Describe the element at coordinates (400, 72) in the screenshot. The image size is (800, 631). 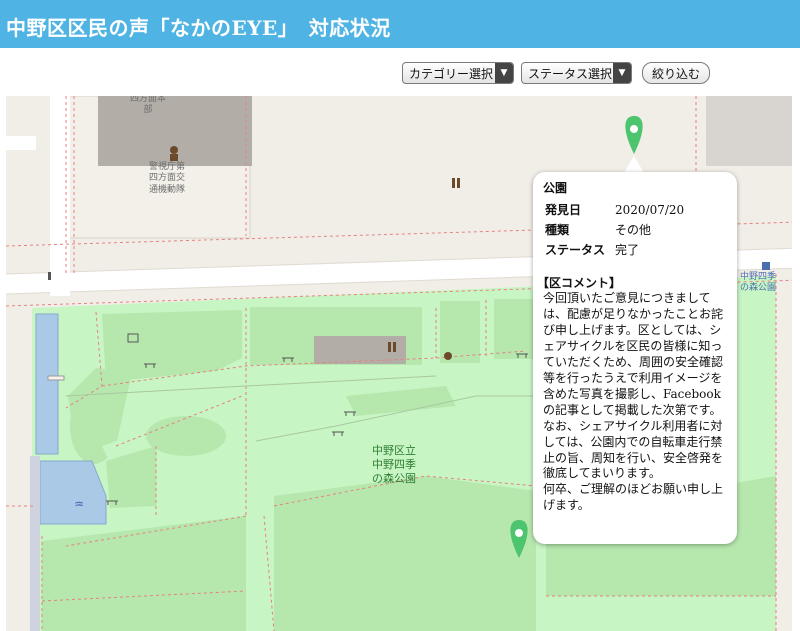
I see `filter-bar: カテゴリー選択 ▼ ステータス選択 ▼ 絞り込む` at that location.